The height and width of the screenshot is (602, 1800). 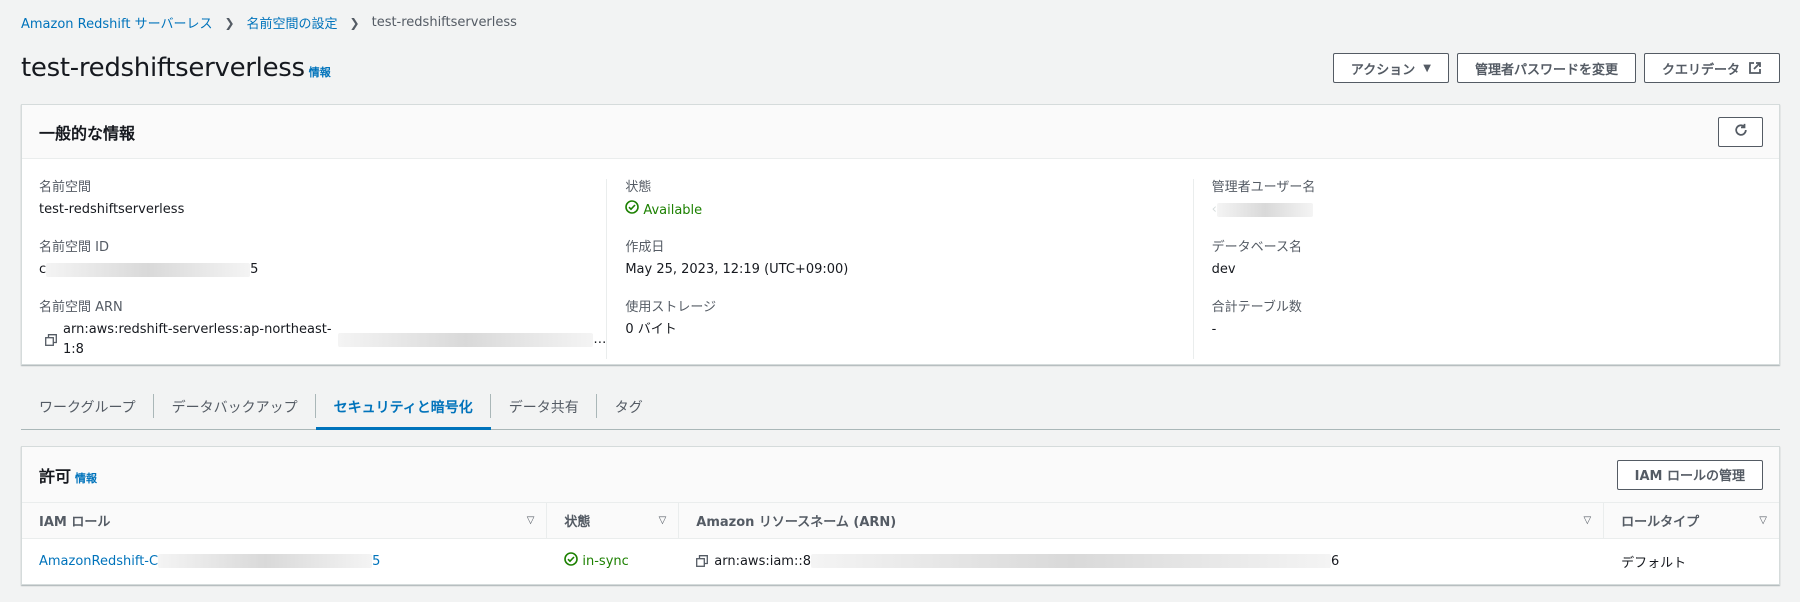 I want to click on tables-field: 合計テーブル数 -, so click(x=1495, y=329).